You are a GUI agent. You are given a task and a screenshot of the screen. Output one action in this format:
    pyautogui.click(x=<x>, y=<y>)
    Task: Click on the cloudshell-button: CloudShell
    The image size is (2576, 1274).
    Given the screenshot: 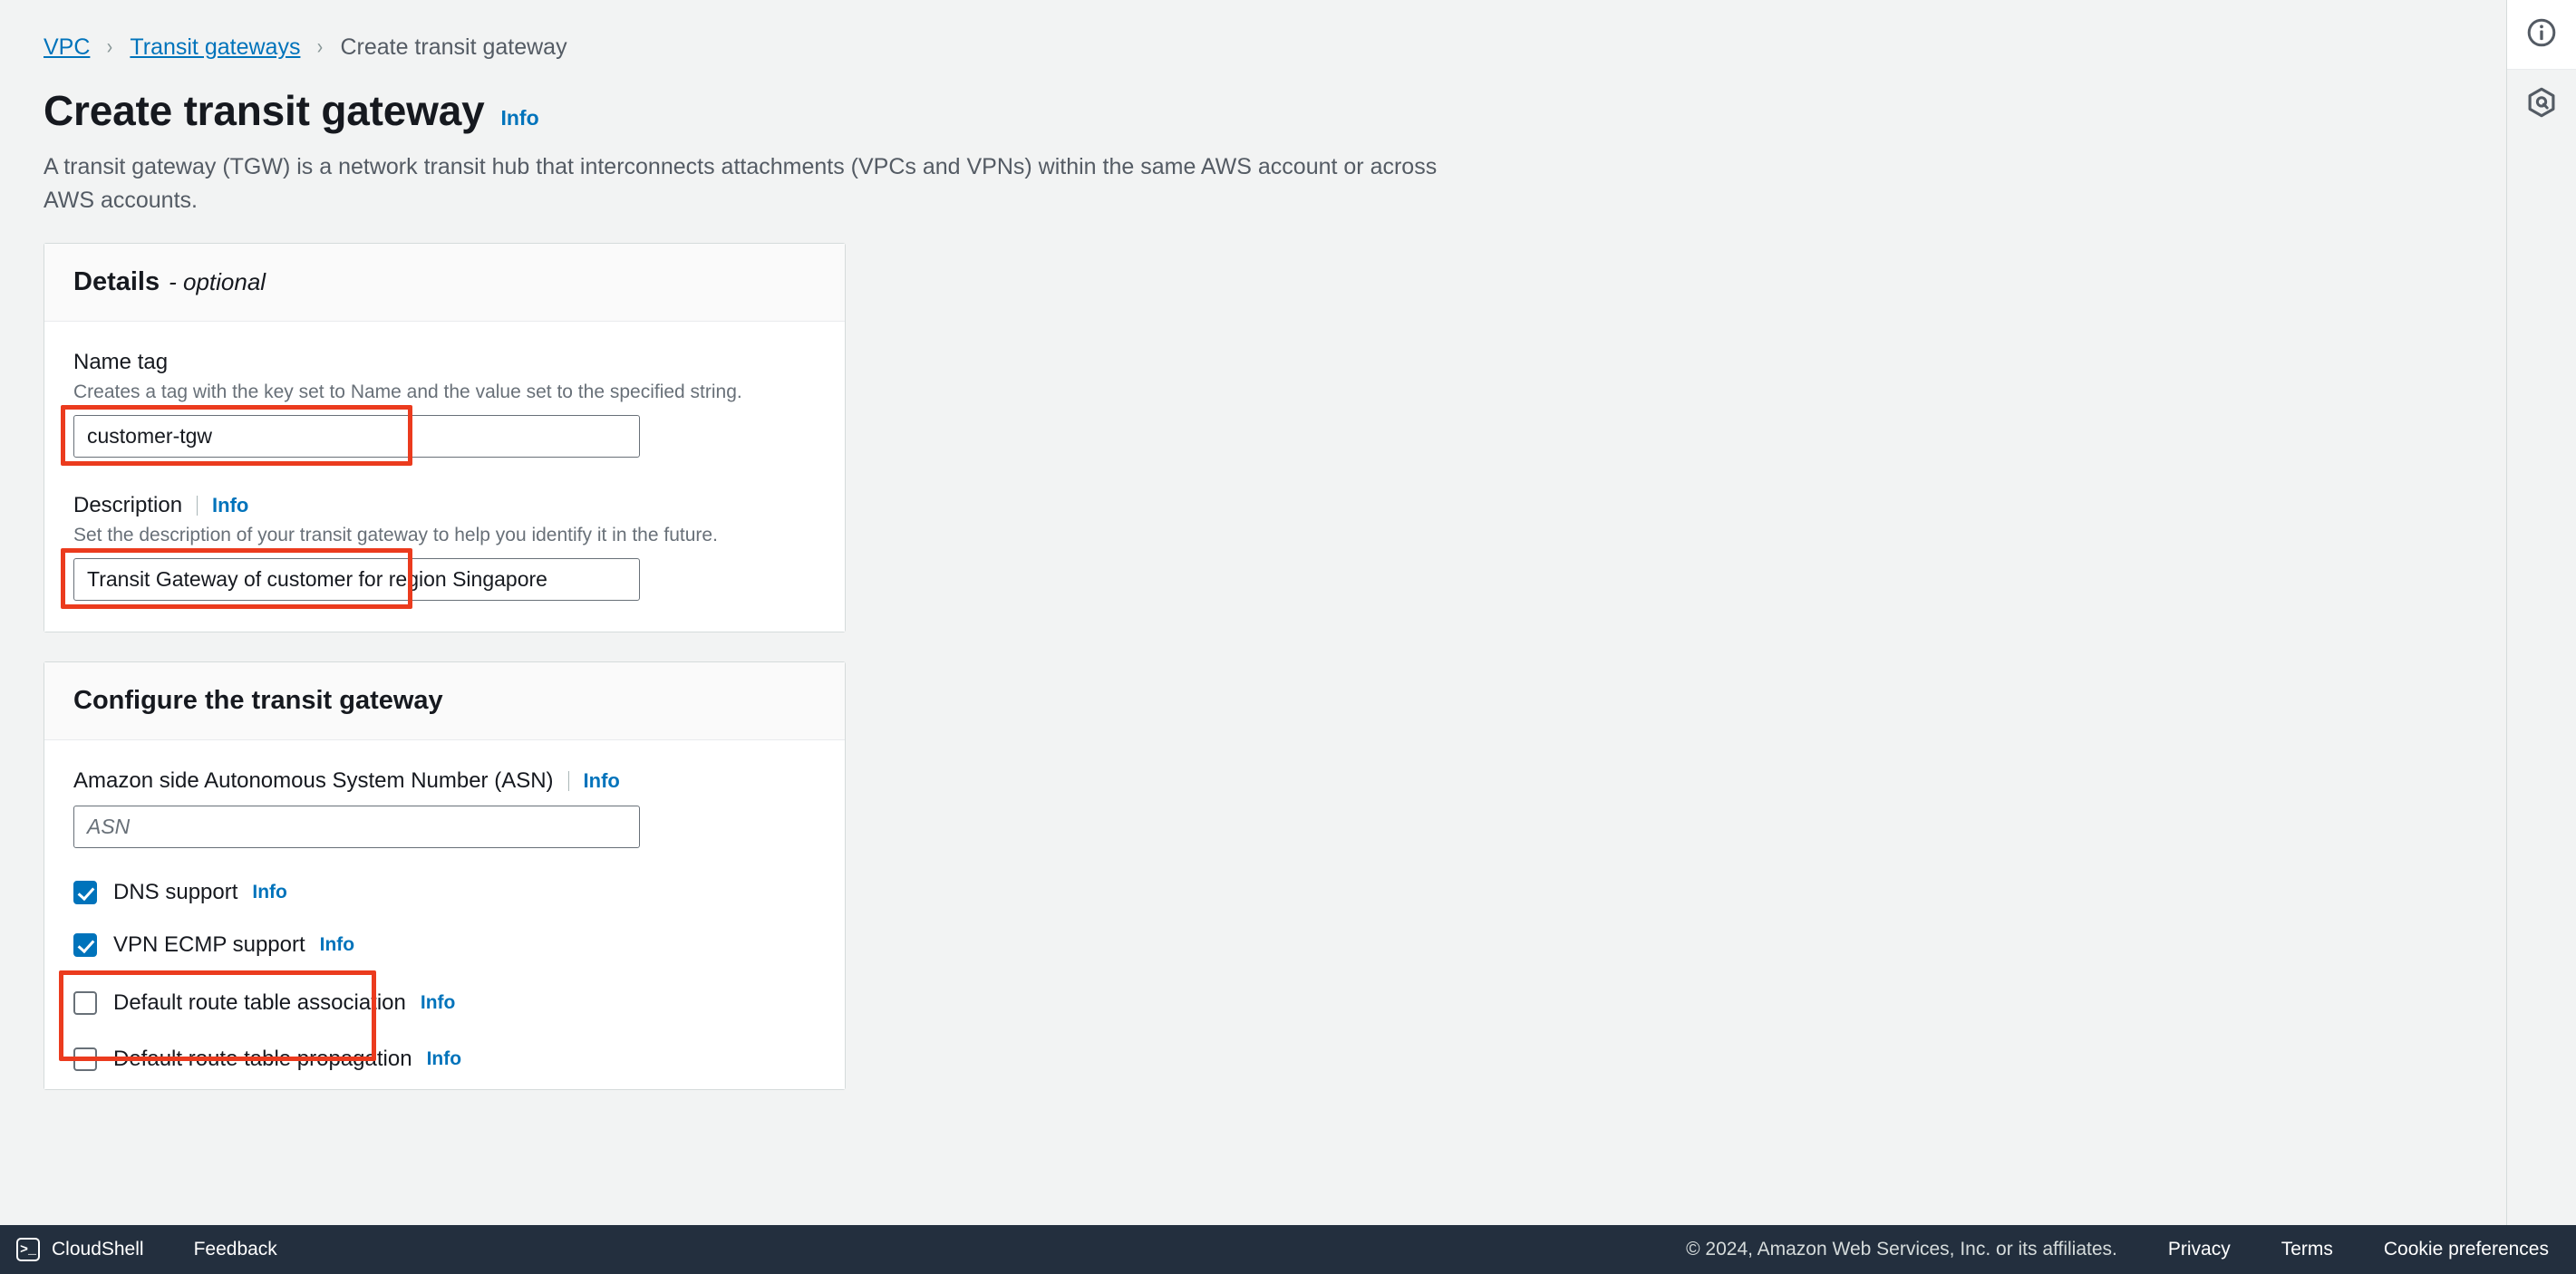 What is the action you would take?
    pyautogui.click(x=98, y=1250)
    